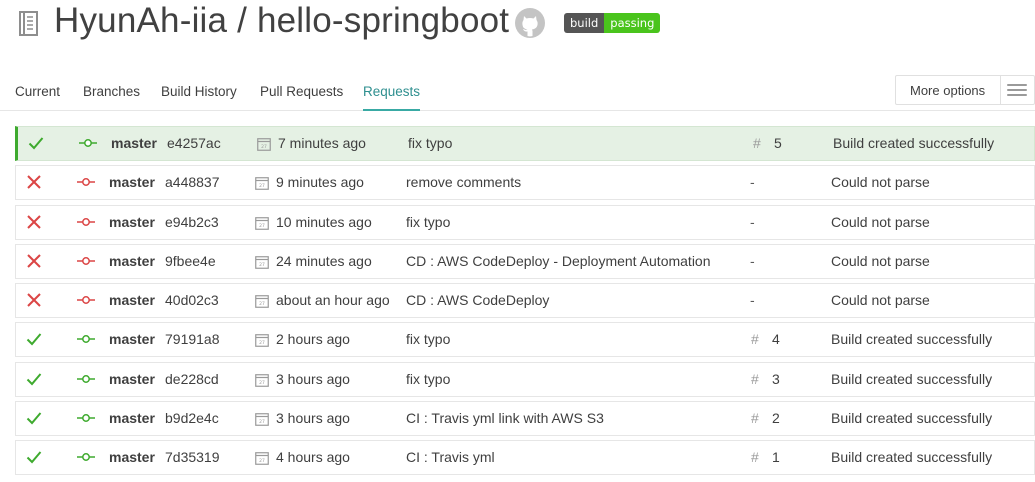 This screenshot has width=1035, height=482. I want to click on hamburger-menu-icon, so click(1017, 91).